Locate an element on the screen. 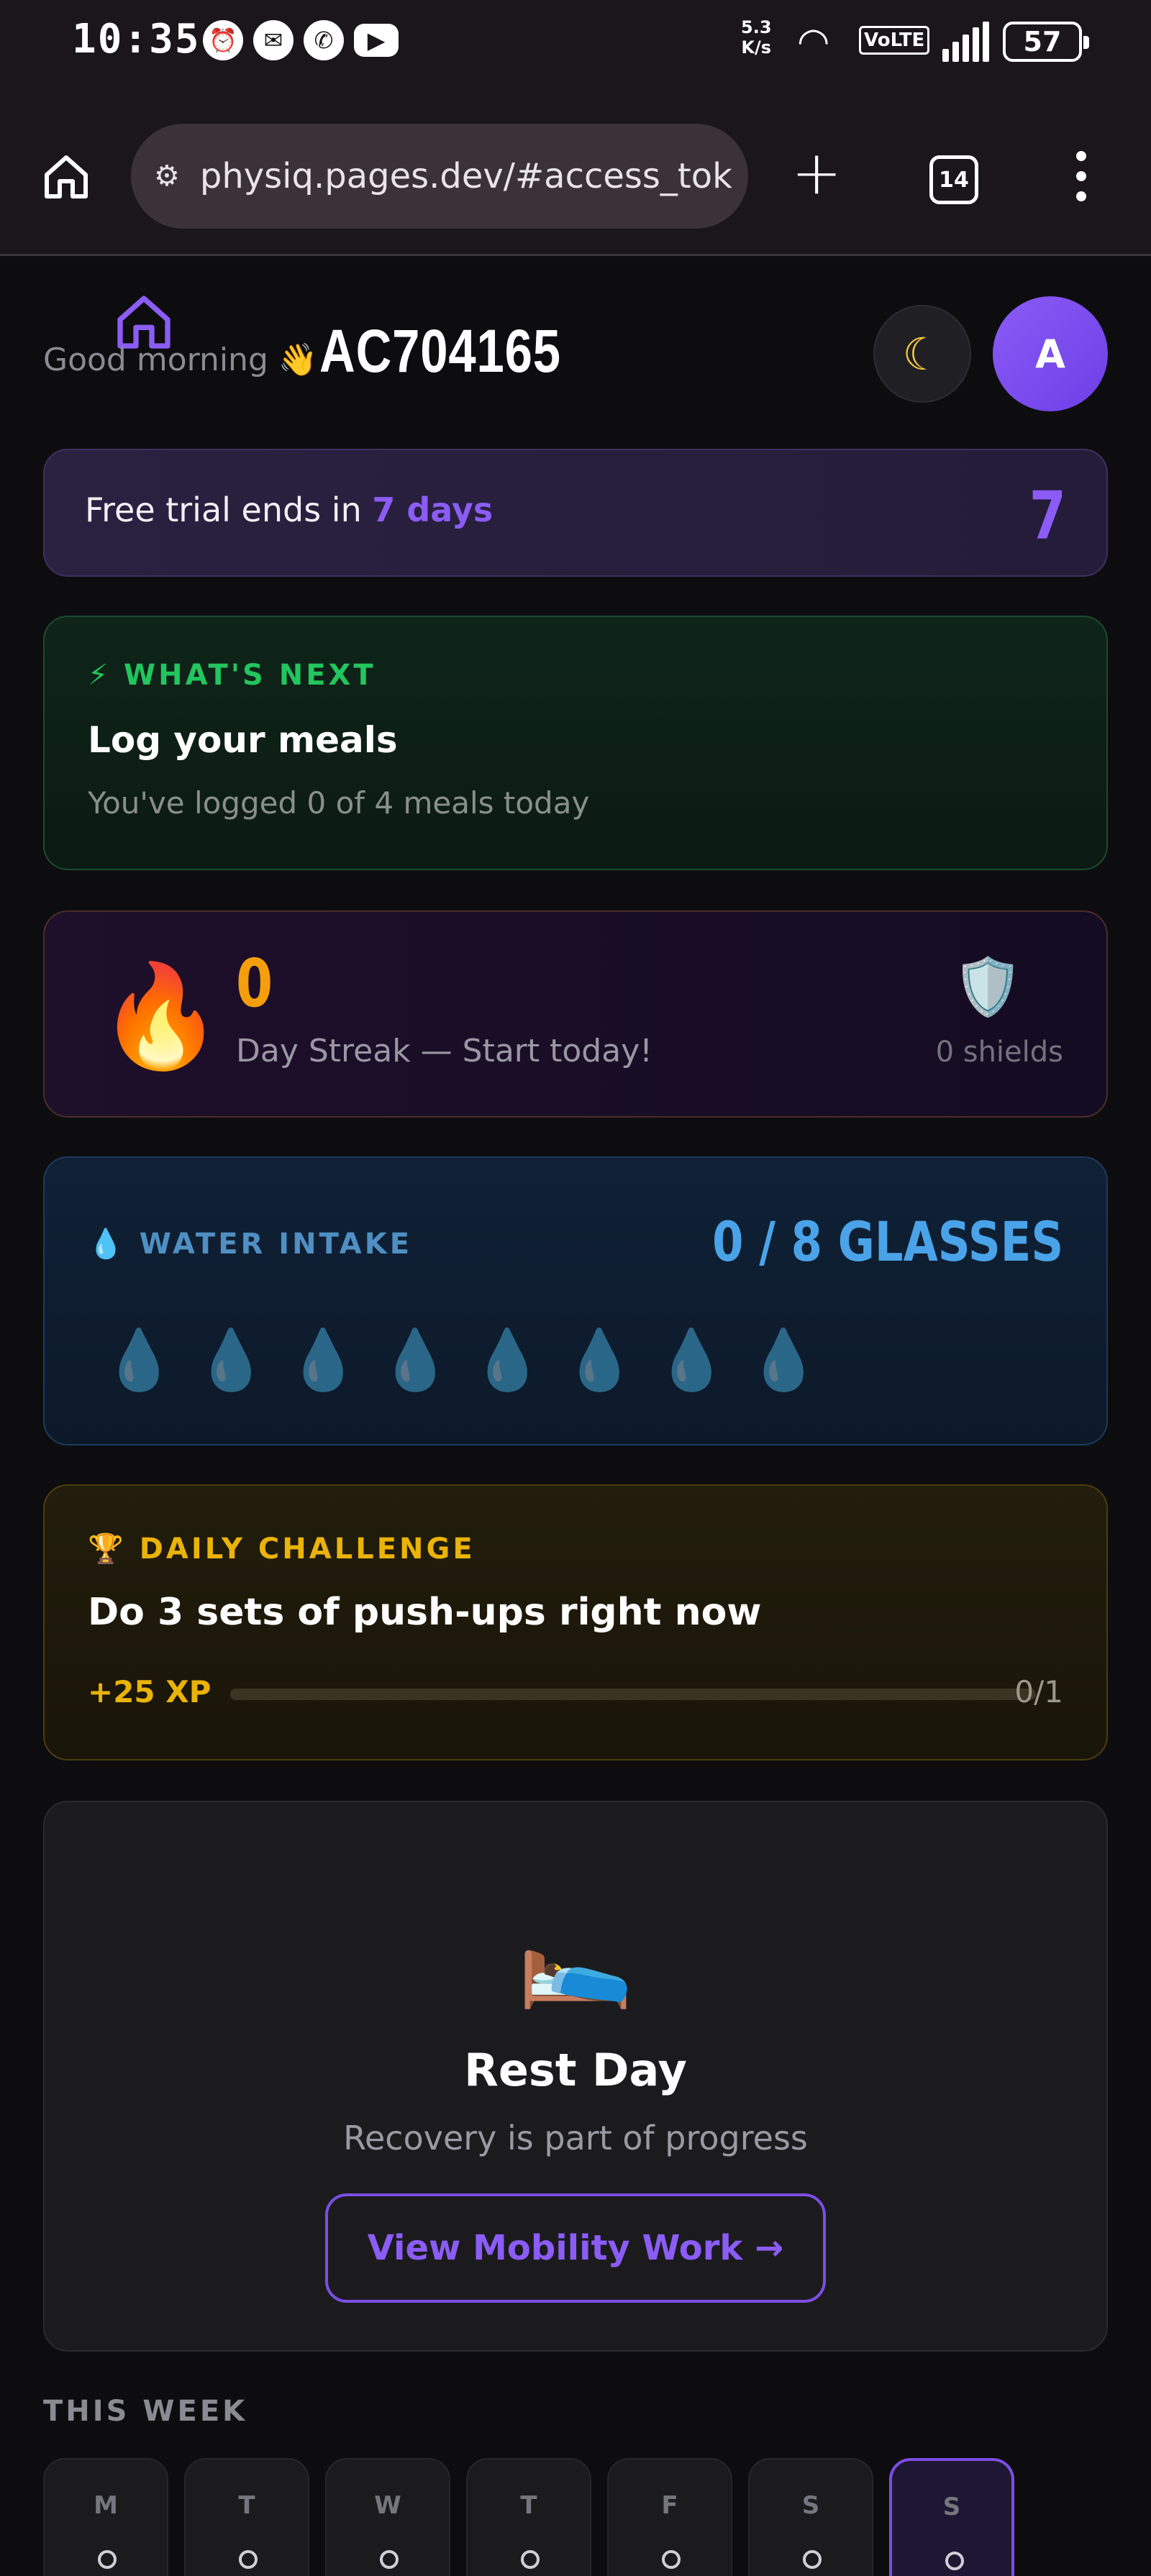  water-label: 💧 WATER INTAKE is located at coordinates (250, 1244).